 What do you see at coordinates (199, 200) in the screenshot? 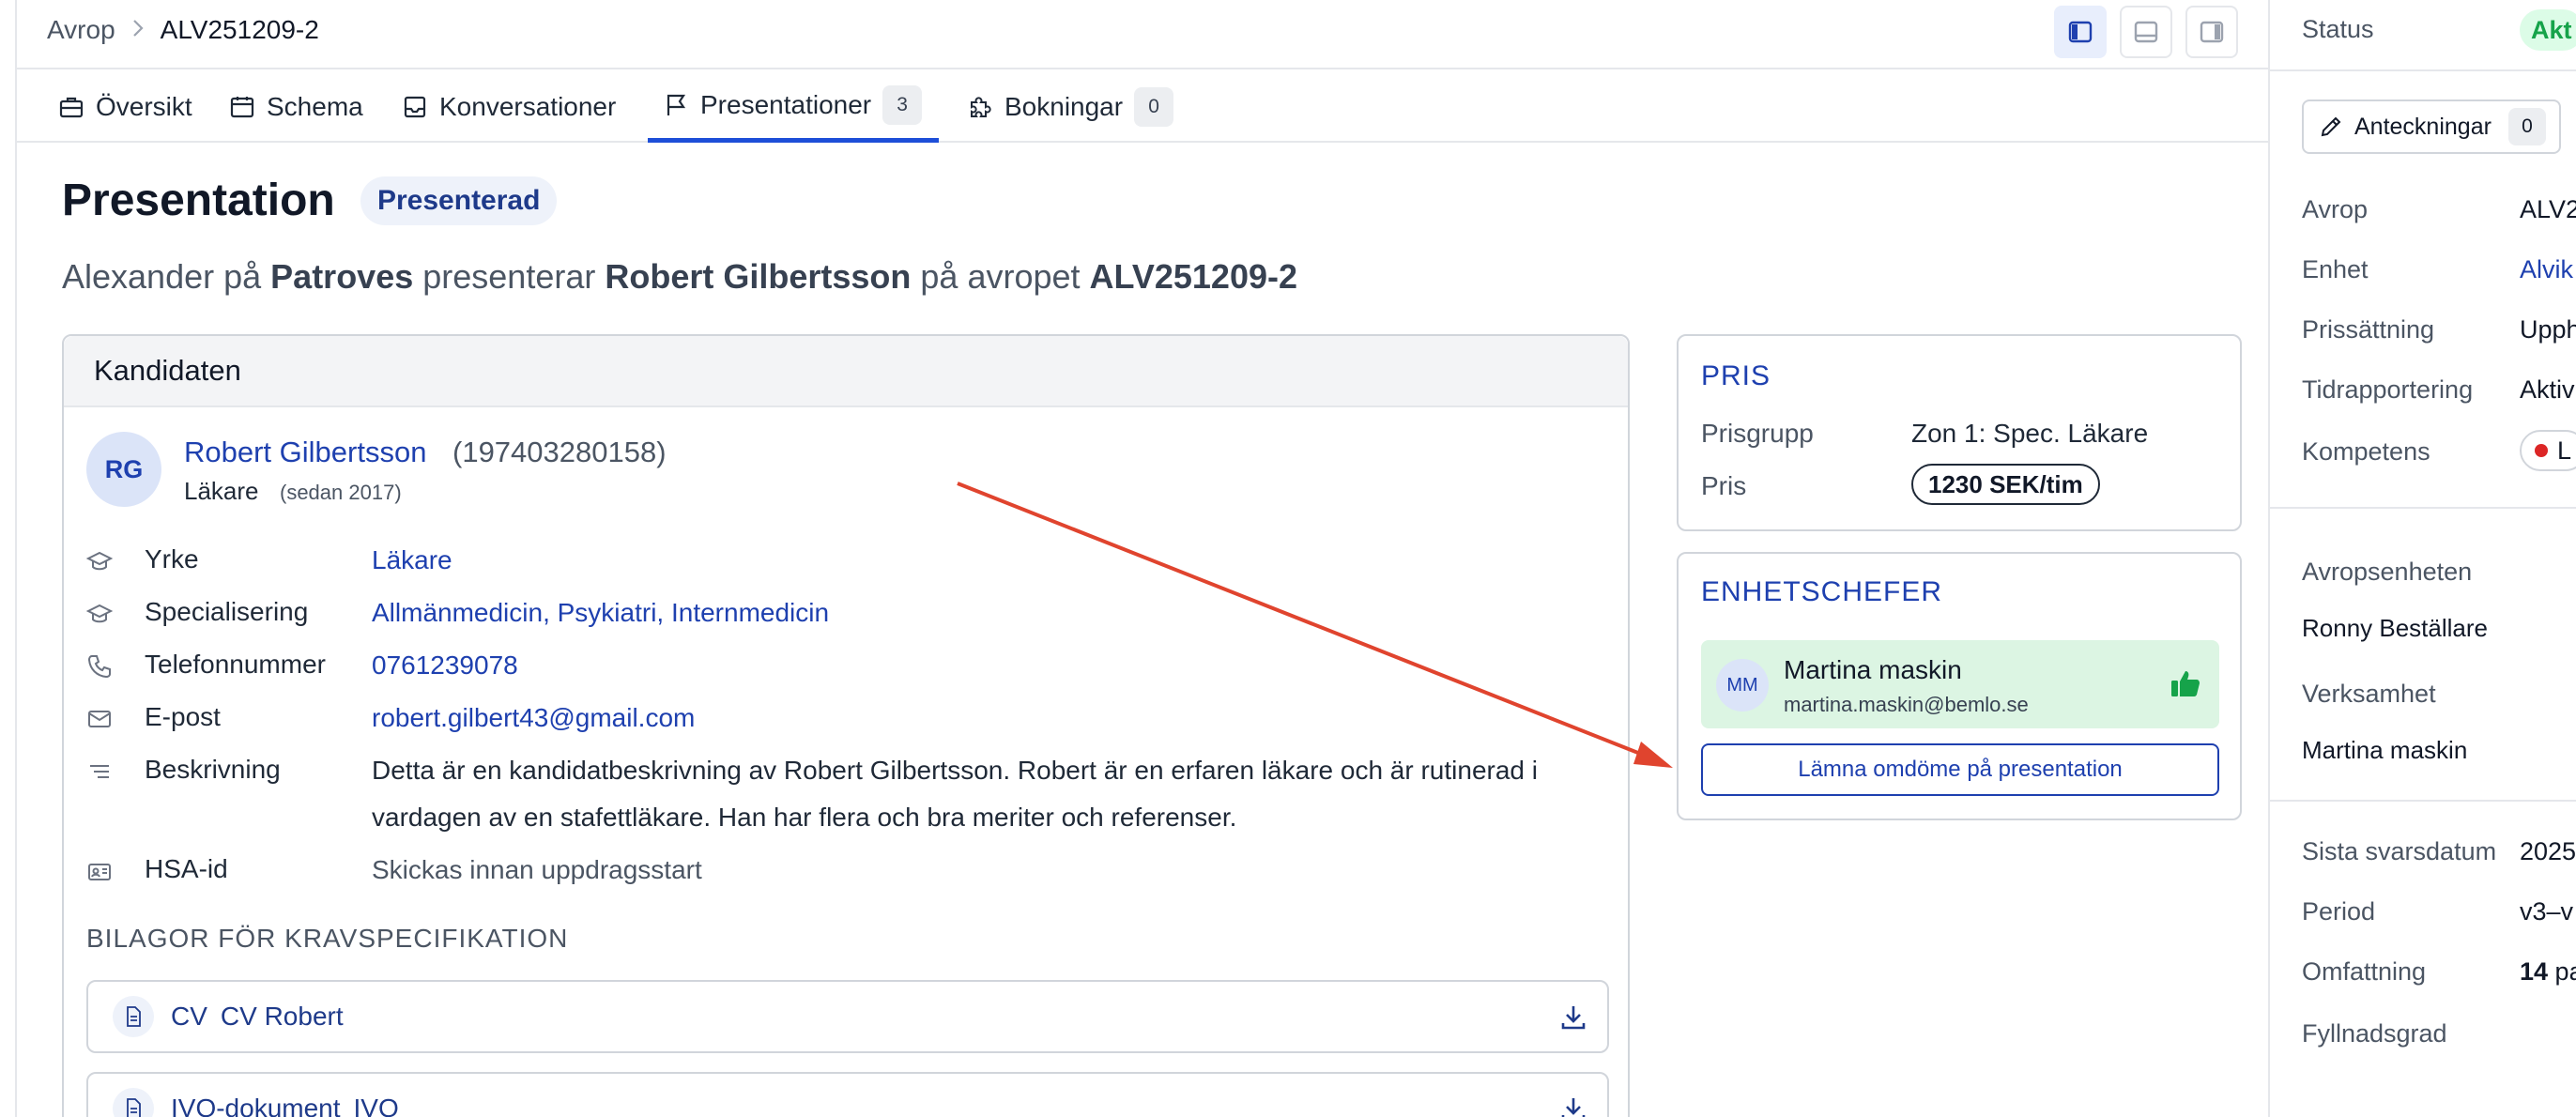
I see `page-title: Presentation` at bounding box center [199, 200].